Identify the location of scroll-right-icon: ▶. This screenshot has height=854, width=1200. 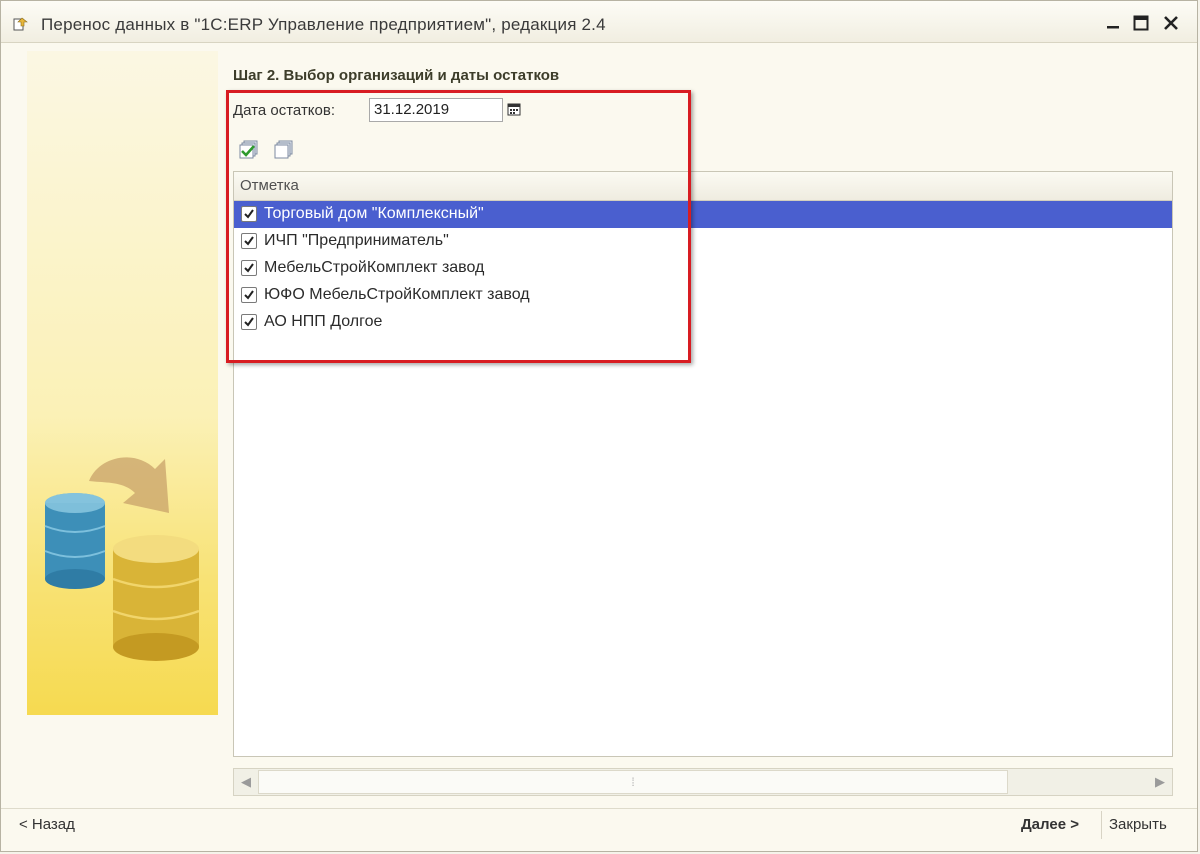
(1160, 782).